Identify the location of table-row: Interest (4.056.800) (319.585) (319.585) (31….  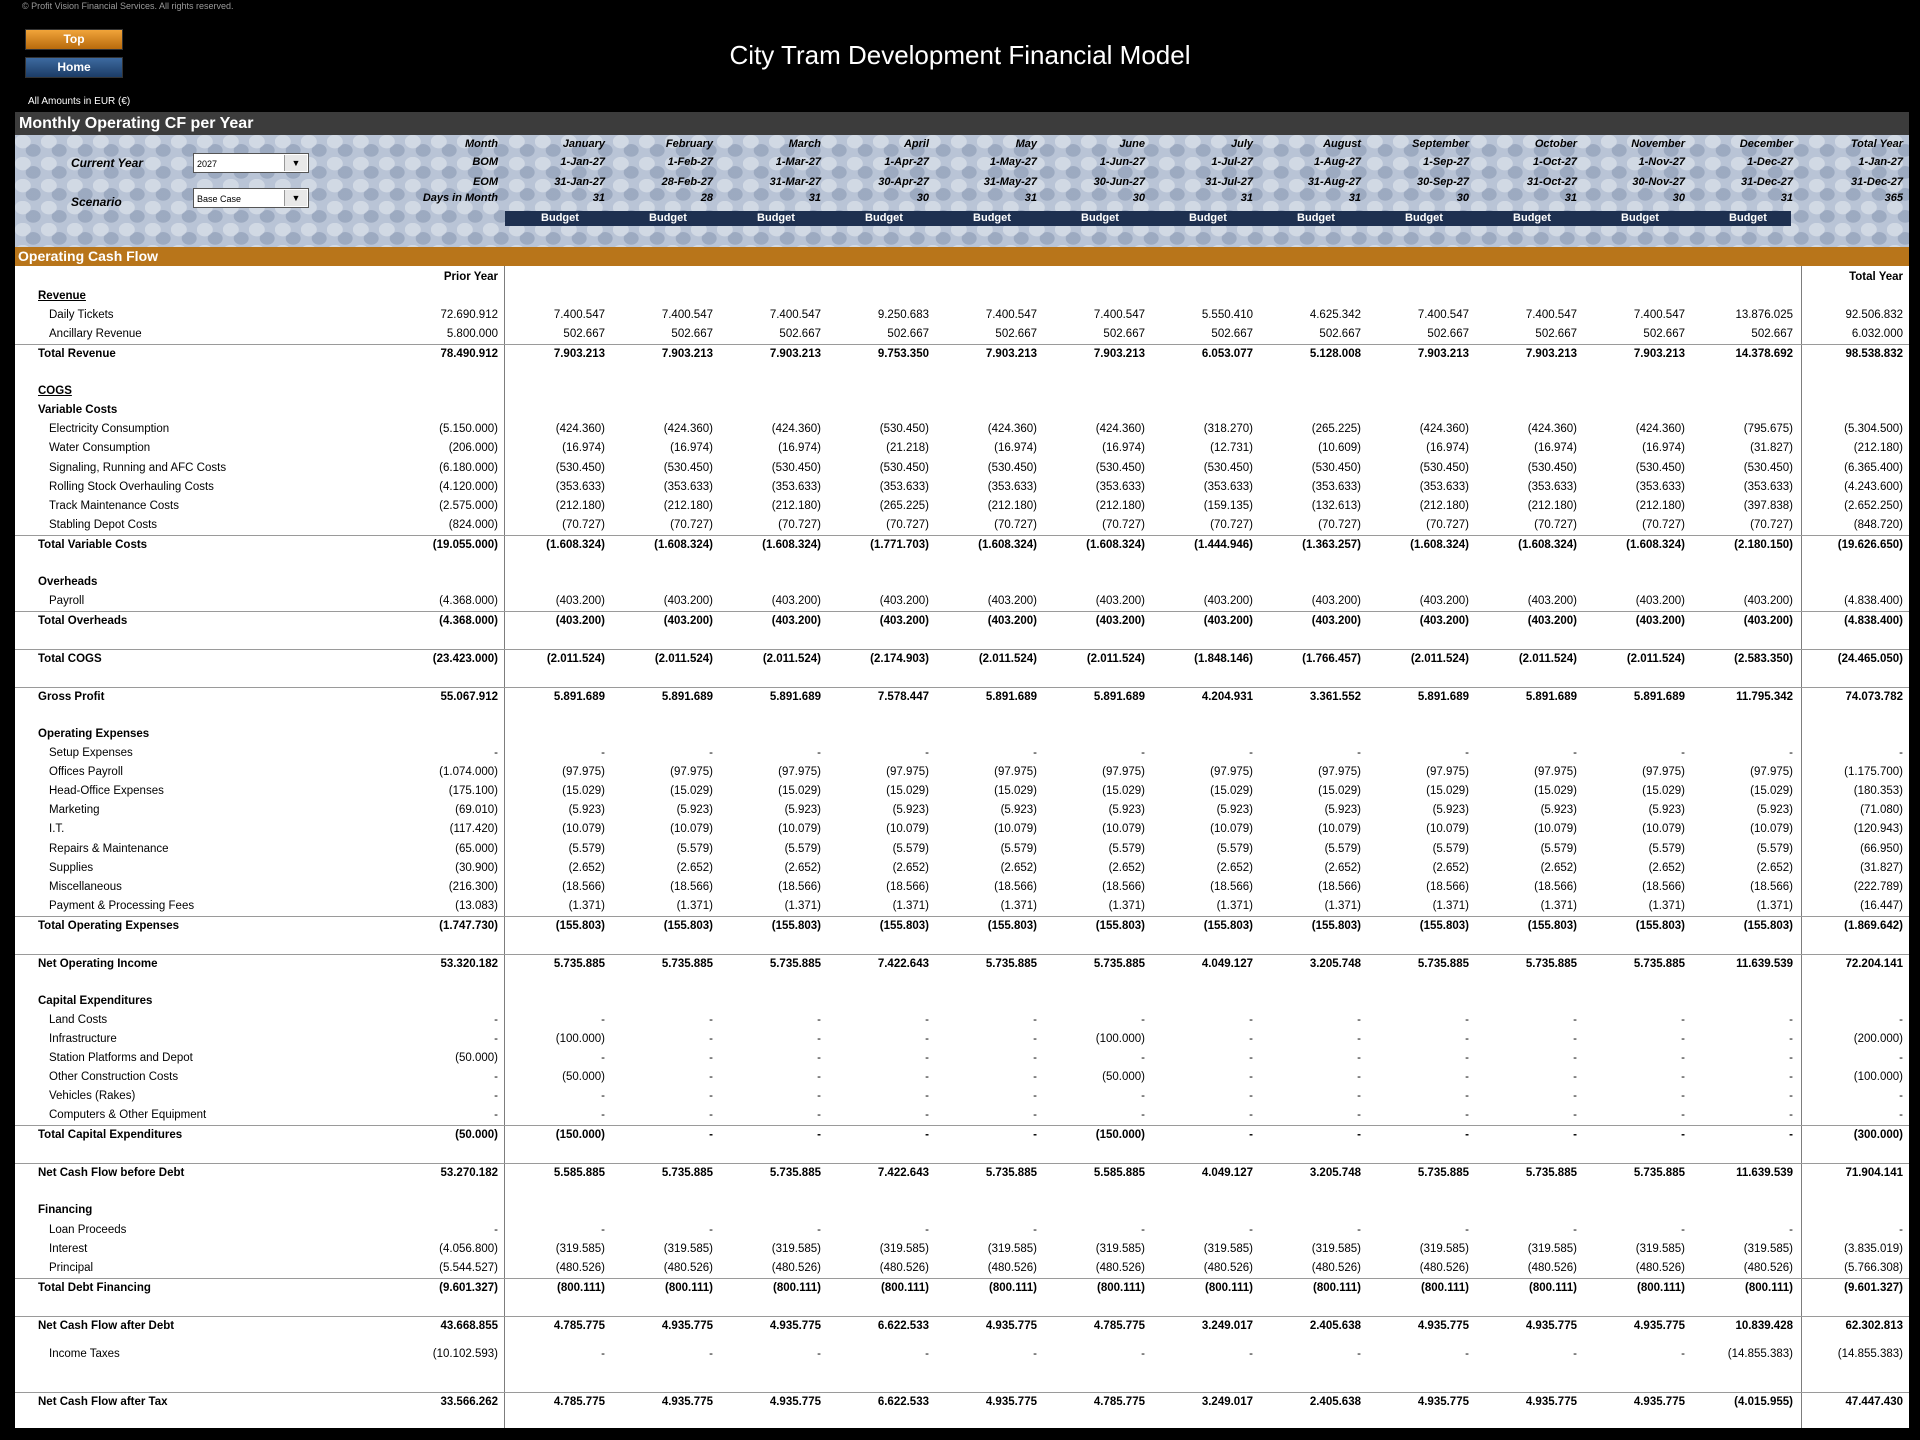
(962, 1249).